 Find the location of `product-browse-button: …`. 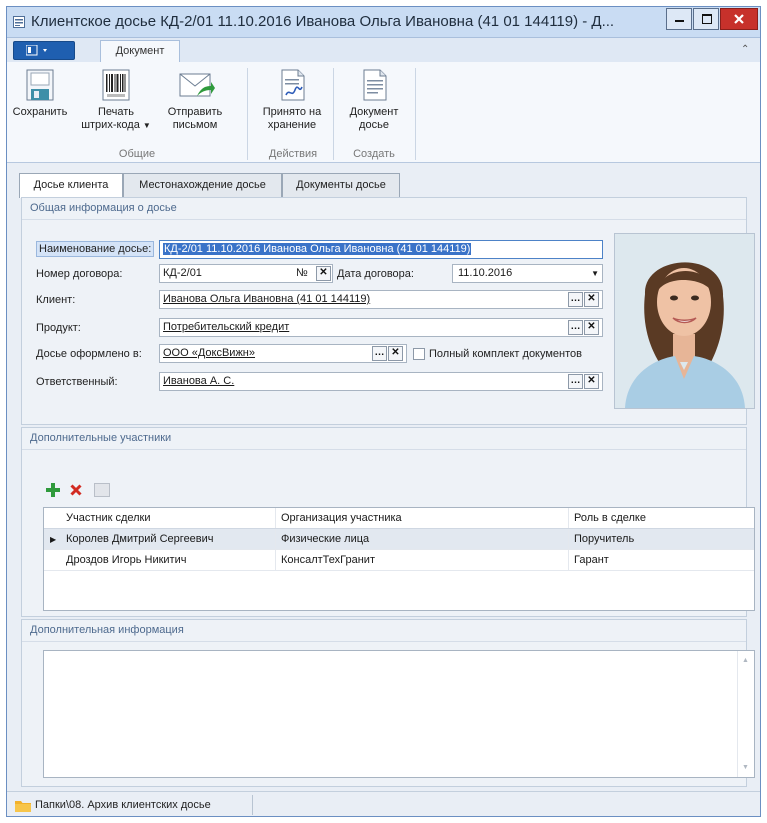

product-browse-button: … is located at coordinates (575, 327).